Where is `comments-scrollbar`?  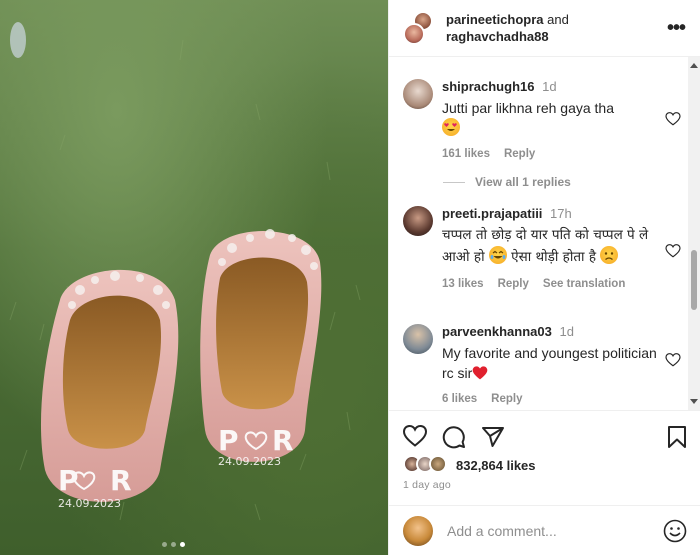
comments-scrollbar is located at coordinates (694, 233).